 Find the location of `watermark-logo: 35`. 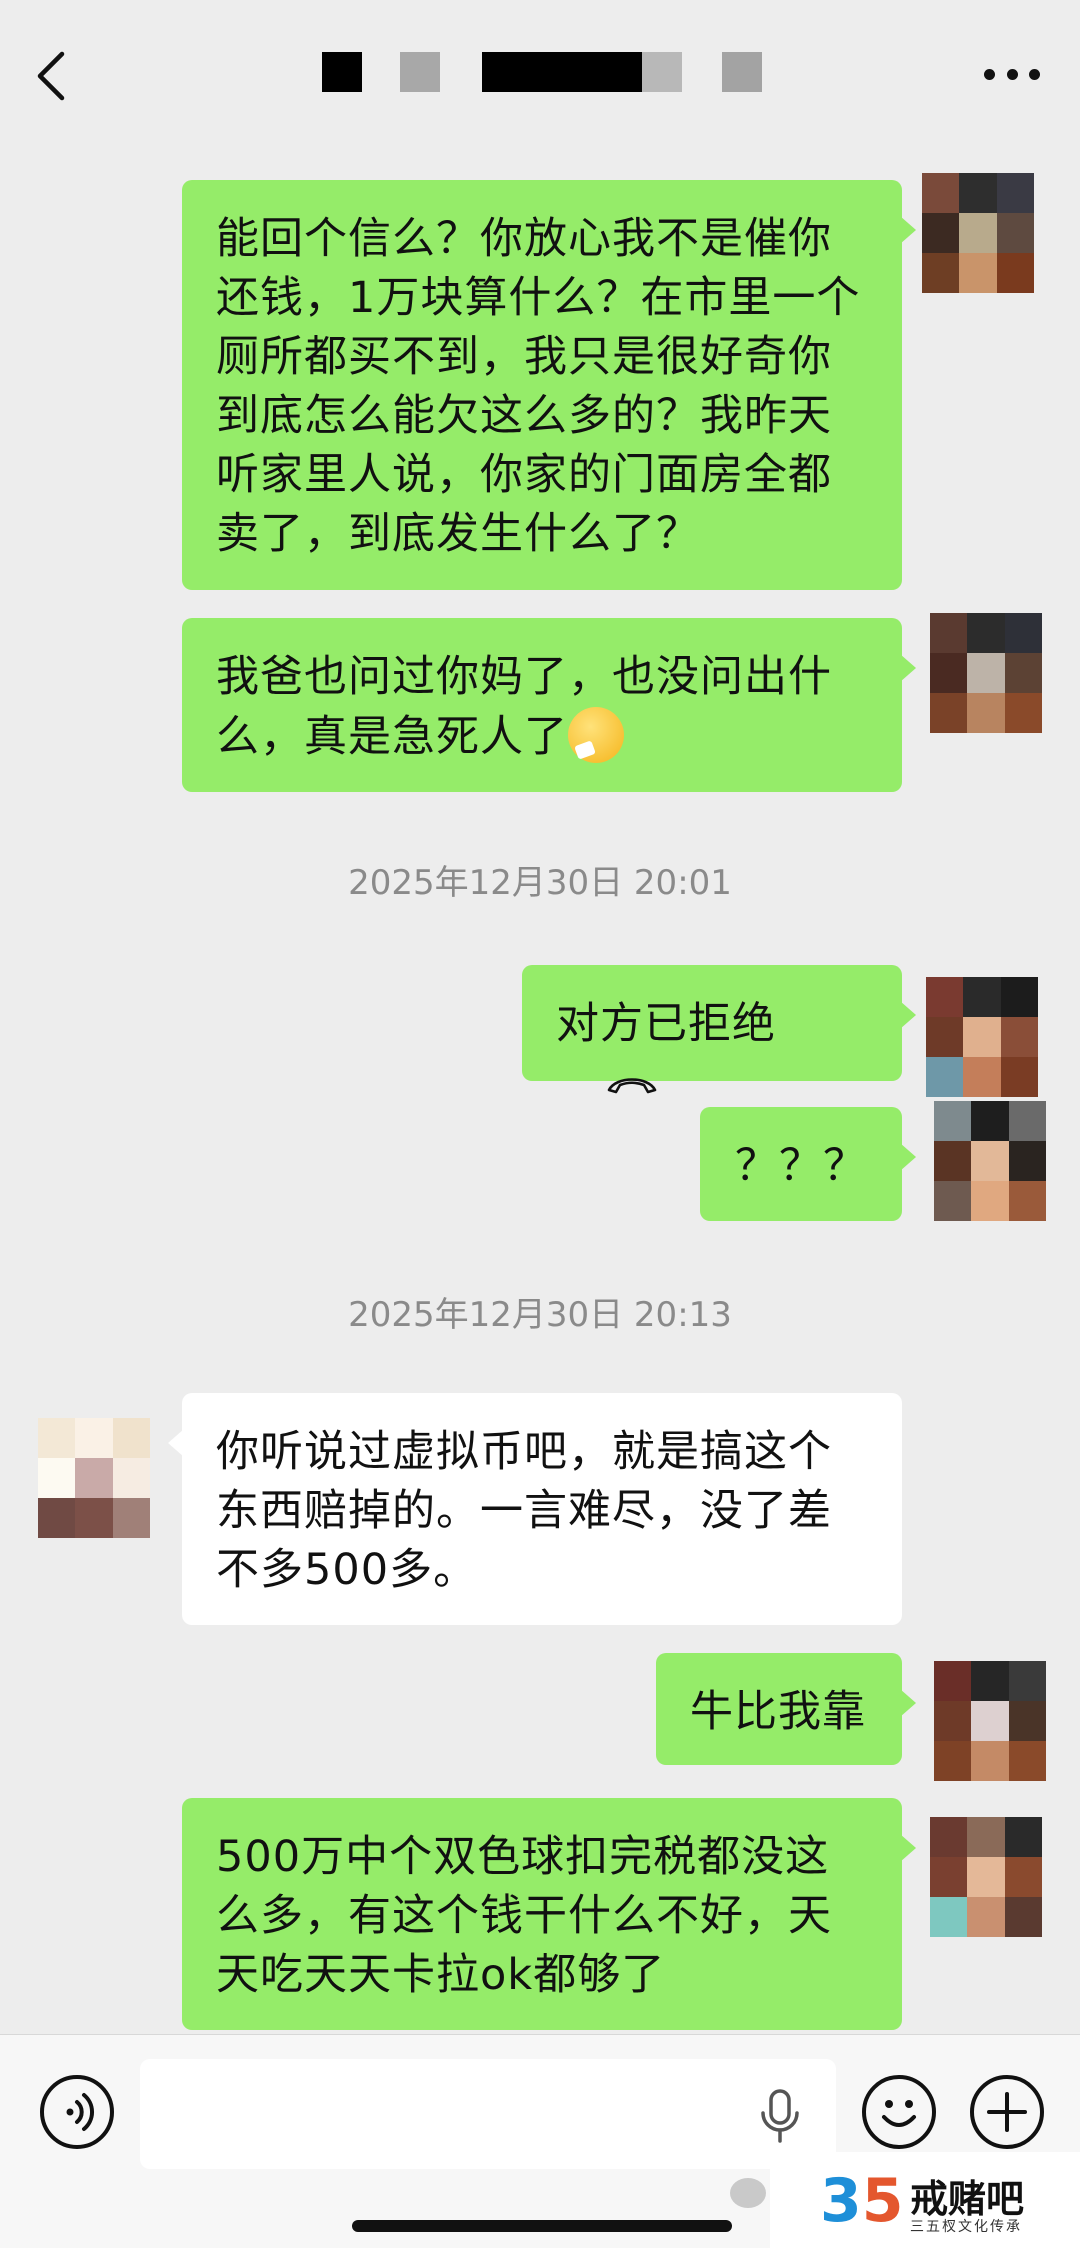

watermark-logo: 35 is located at coordinates (862, 2201).